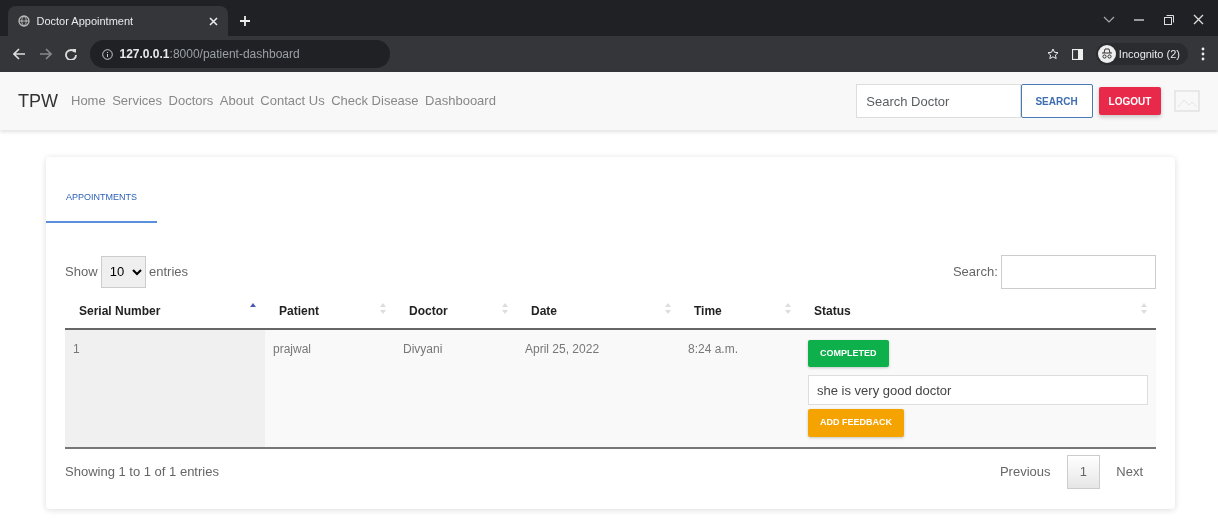 The image size is (1218, 527). Describe the element at coordinates (1141, 54) in the screenshot. I see `profile-button: Incognito (2)` at that location.